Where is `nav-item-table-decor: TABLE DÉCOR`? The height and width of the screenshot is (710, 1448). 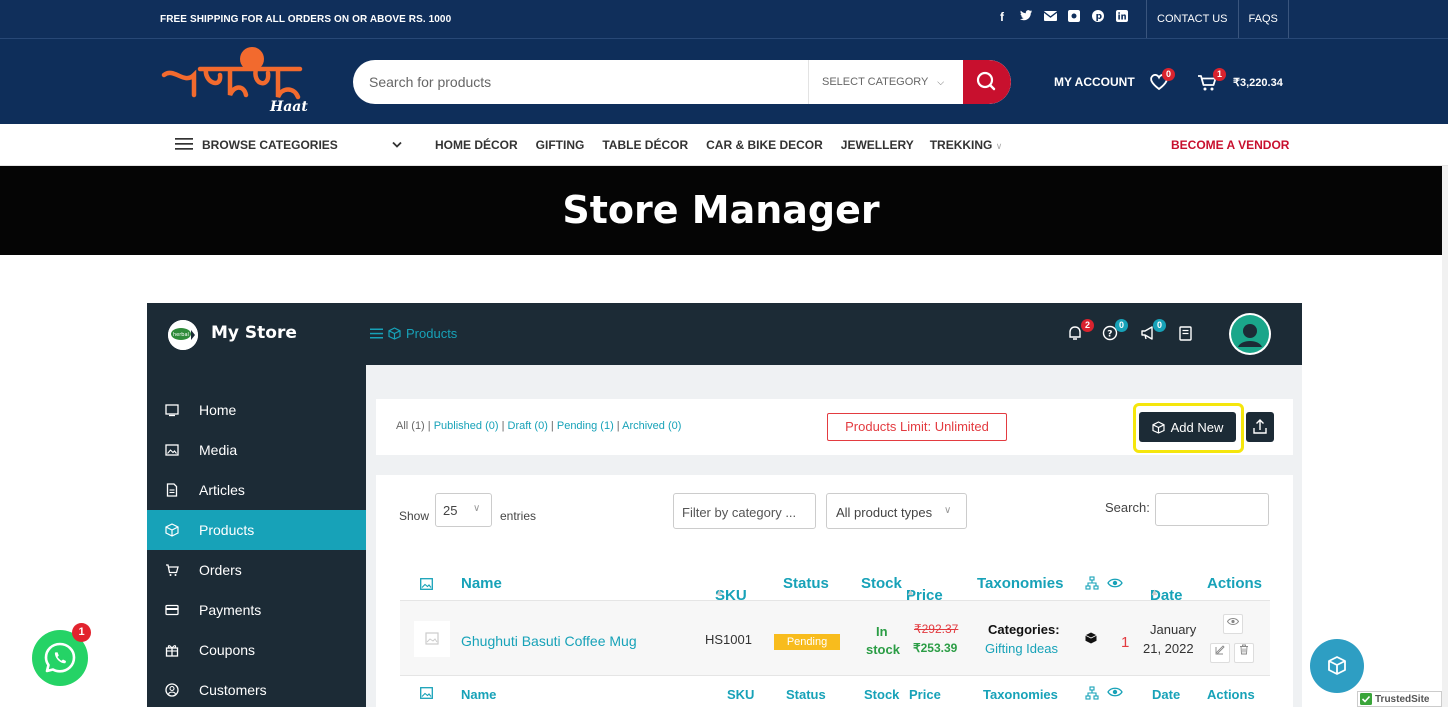
nav-item-table-decor: TABLE DÉCOR is located at coordinates (645, 145).